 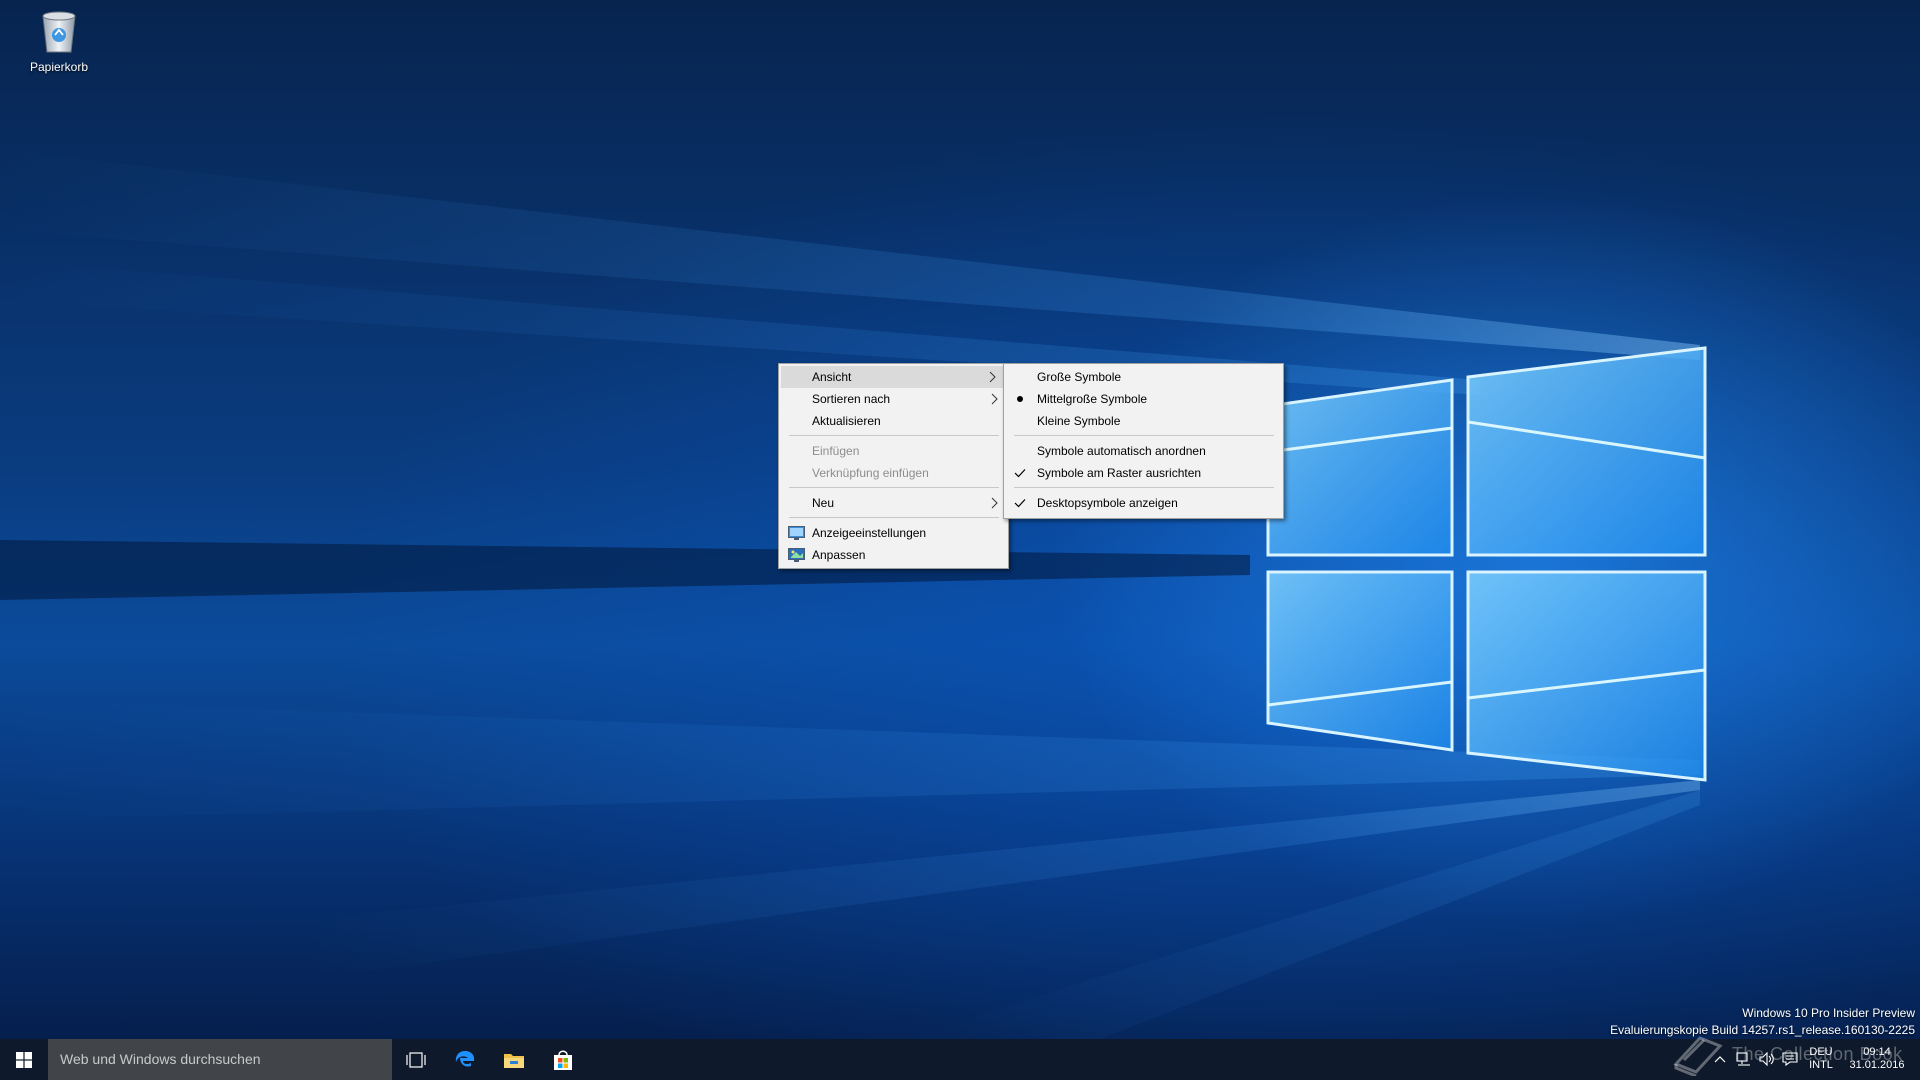 What do you see at coordinates (870, 473) in the screenshot?
I see `menu-item-label: Verknüpfung einfügen` at bounding box center [870, 473].